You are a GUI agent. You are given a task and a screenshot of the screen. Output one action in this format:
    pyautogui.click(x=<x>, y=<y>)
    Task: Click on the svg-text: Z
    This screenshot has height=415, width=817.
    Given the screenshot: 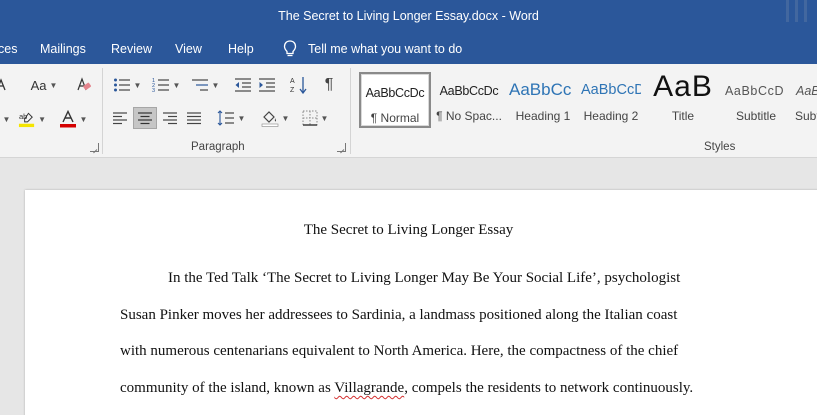 What is the action you would take?
    pyautogui.click(x=292, y=90)
    